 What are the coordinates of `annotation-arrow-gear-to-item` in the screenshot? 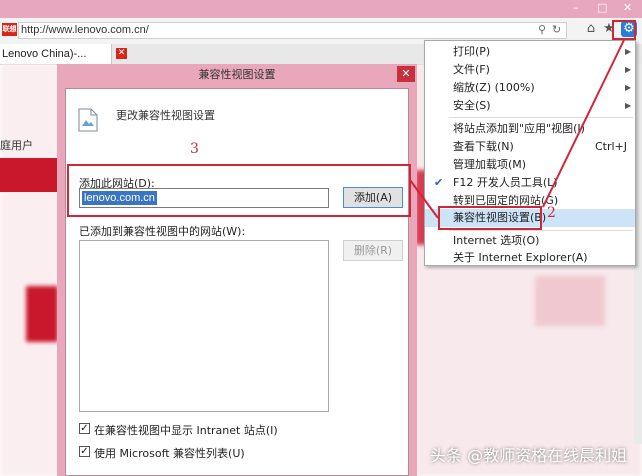 It's located at (583, 123).